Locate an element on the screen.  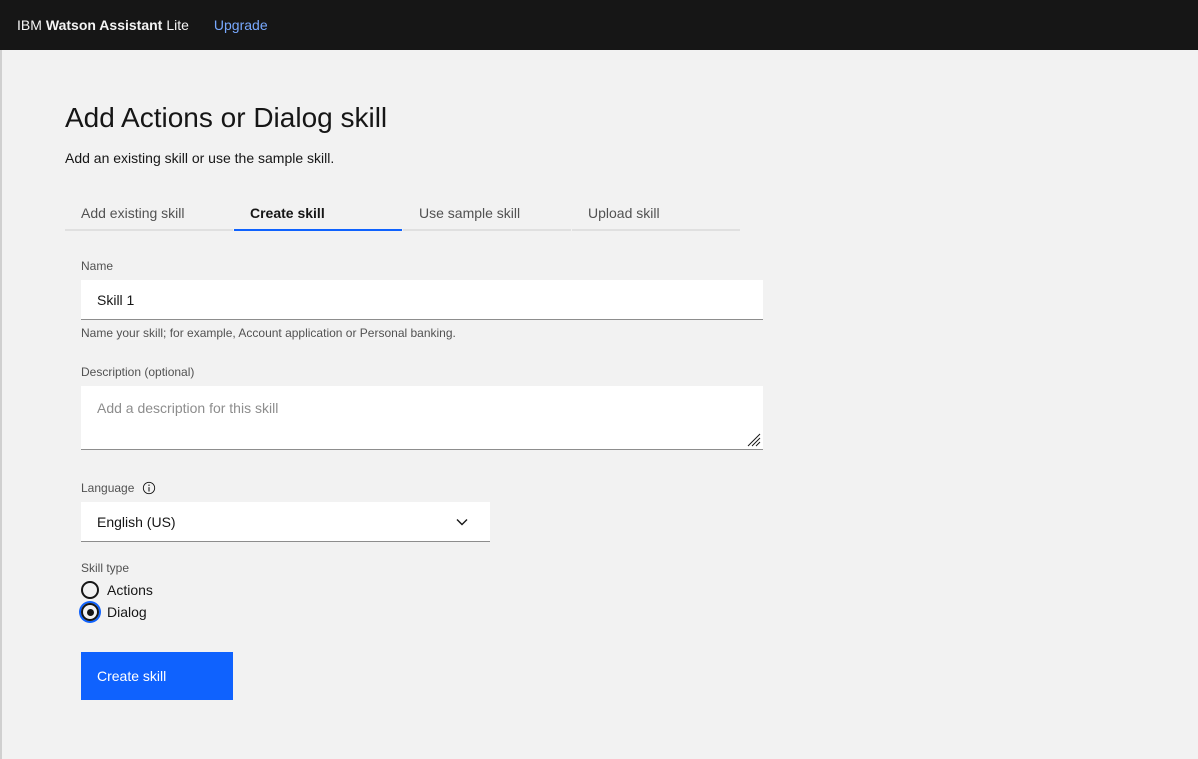
radio-actions-label: Actions is located at coordinates (130, 590).